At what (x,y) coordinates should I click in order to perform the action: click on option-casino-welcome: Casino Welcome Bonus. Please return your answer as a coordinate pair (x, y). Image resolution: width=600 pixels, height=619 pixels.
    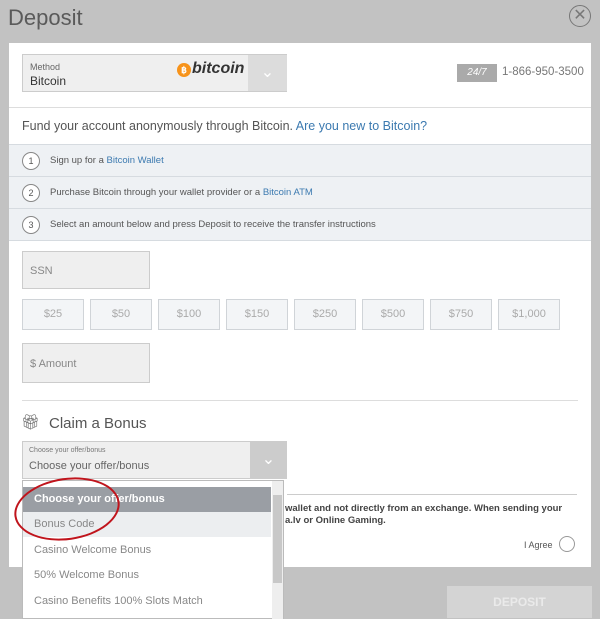
    Looking at the image, I should click on (147, 550).